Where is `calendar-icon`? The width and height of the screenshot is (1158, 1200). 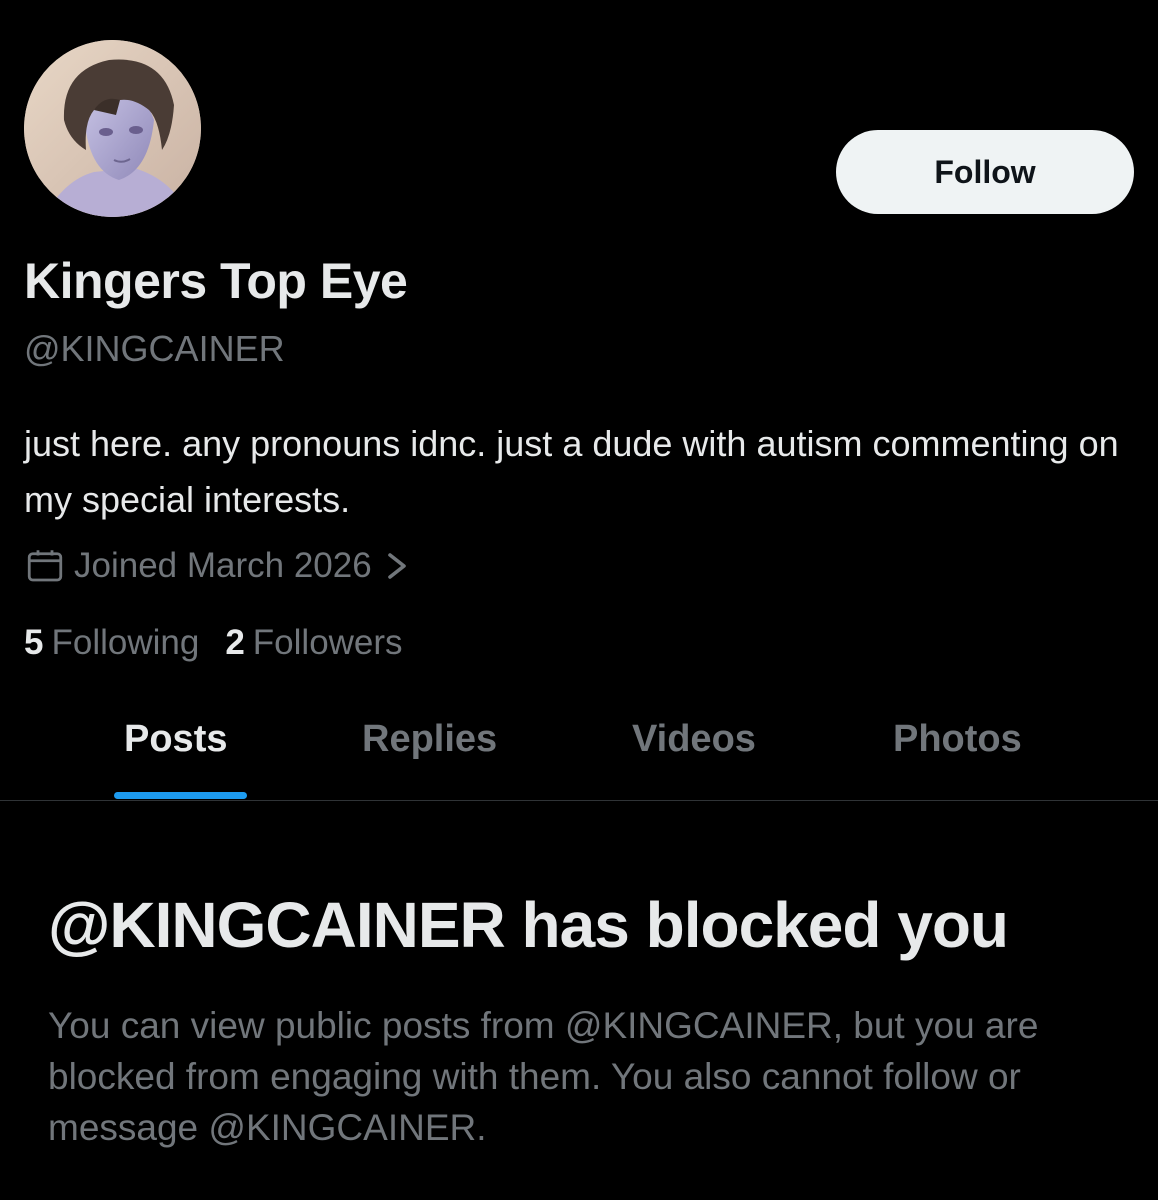
calendar-icon is located at coordinates (45, 566).